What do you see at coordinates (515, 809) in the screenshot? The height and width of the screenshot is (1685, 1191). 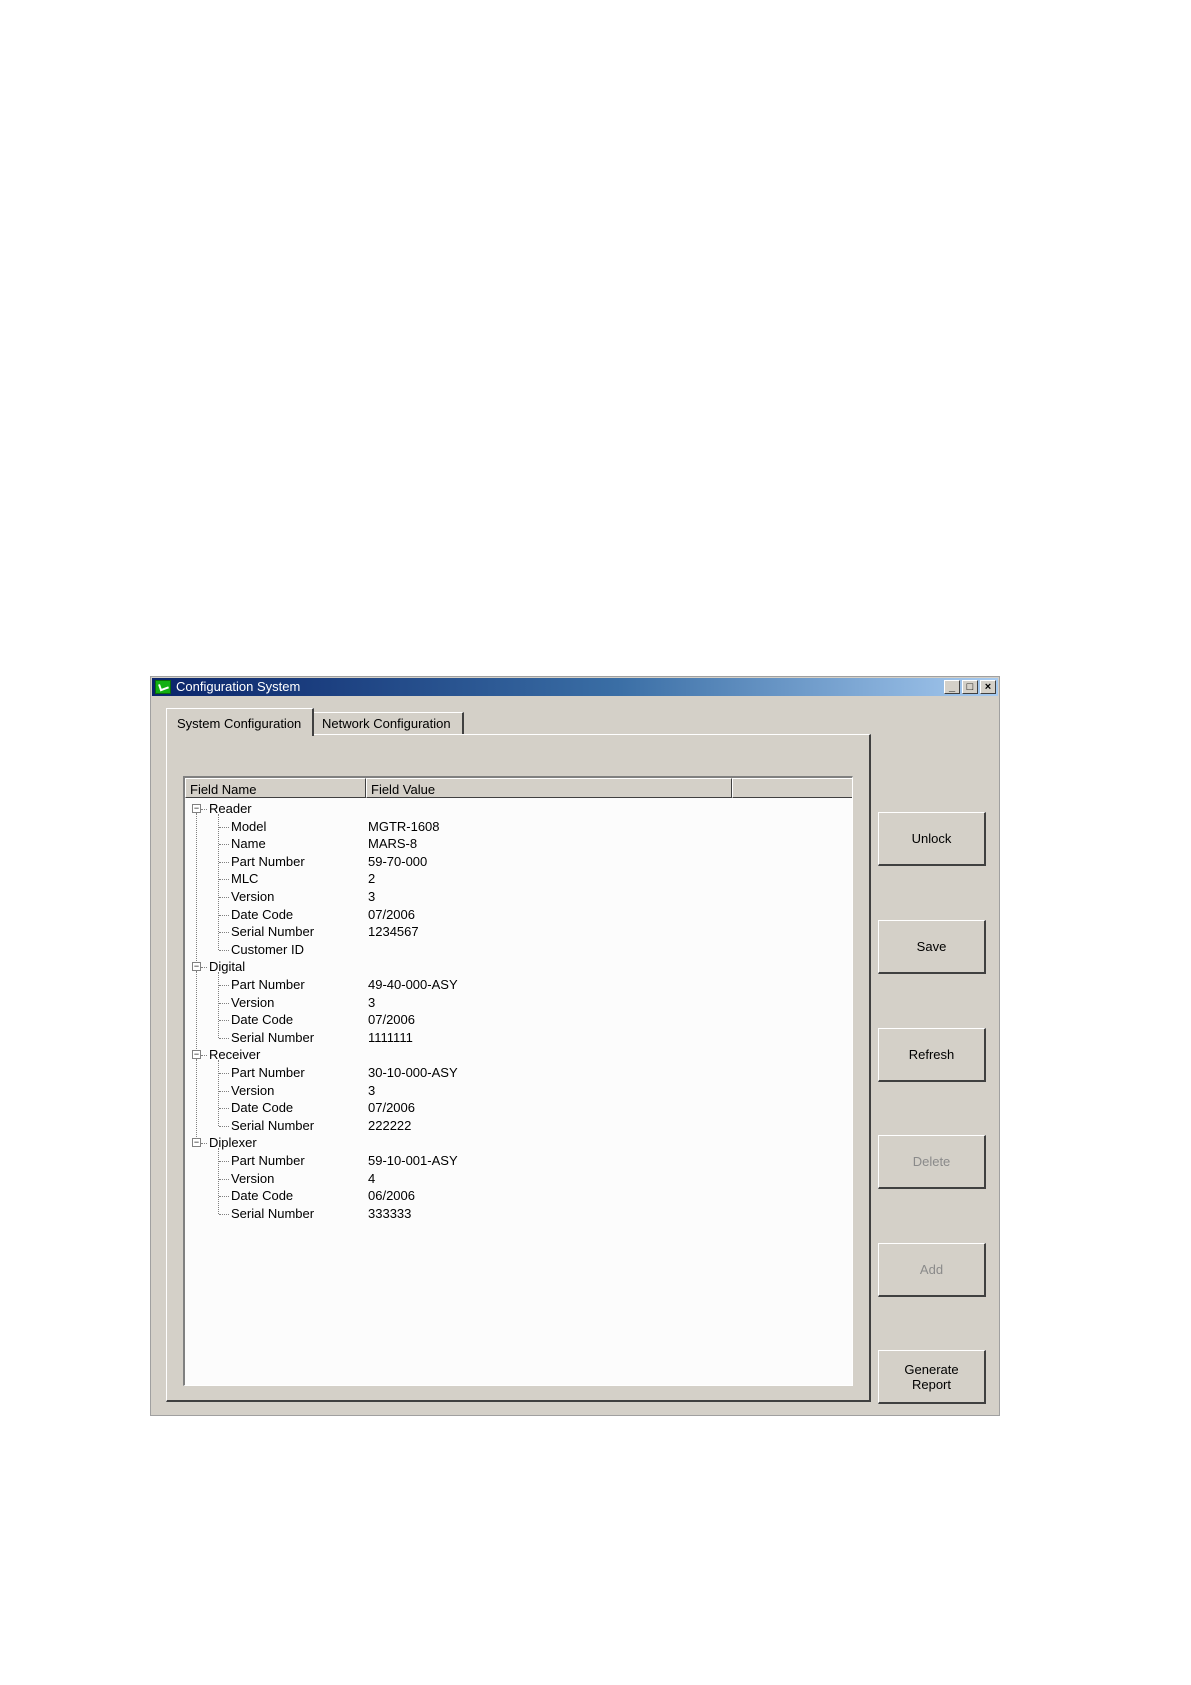 I see `tree-group-reader: − Reader` at bounding box center [515, 809].